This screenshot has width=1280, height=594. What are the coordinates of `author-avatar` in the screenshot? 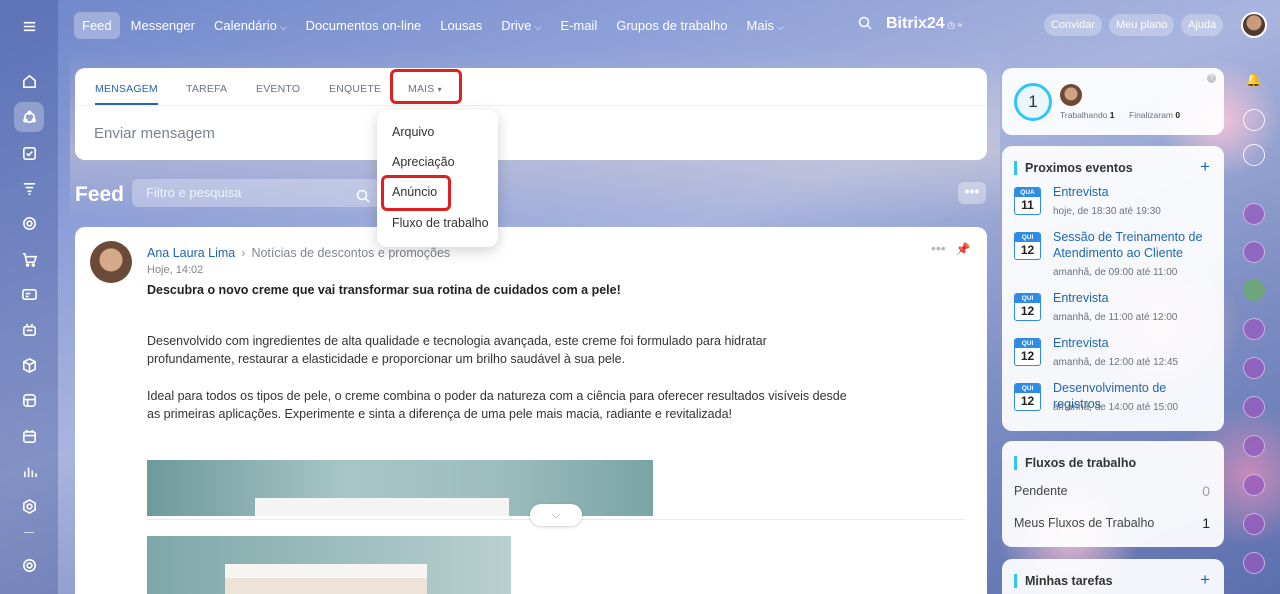 It's located at (111, 262).